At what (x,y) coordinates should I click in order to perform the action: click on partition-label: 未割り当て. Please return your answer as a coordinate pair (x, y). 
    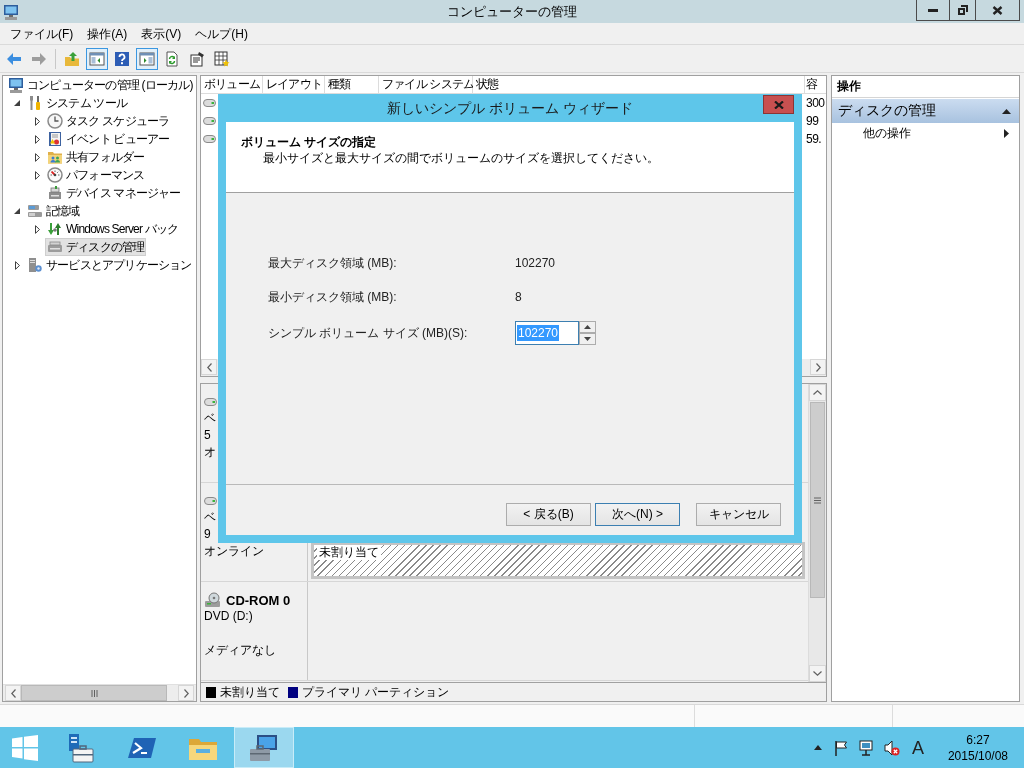
    Looking at the image, I should click on (349, 552).